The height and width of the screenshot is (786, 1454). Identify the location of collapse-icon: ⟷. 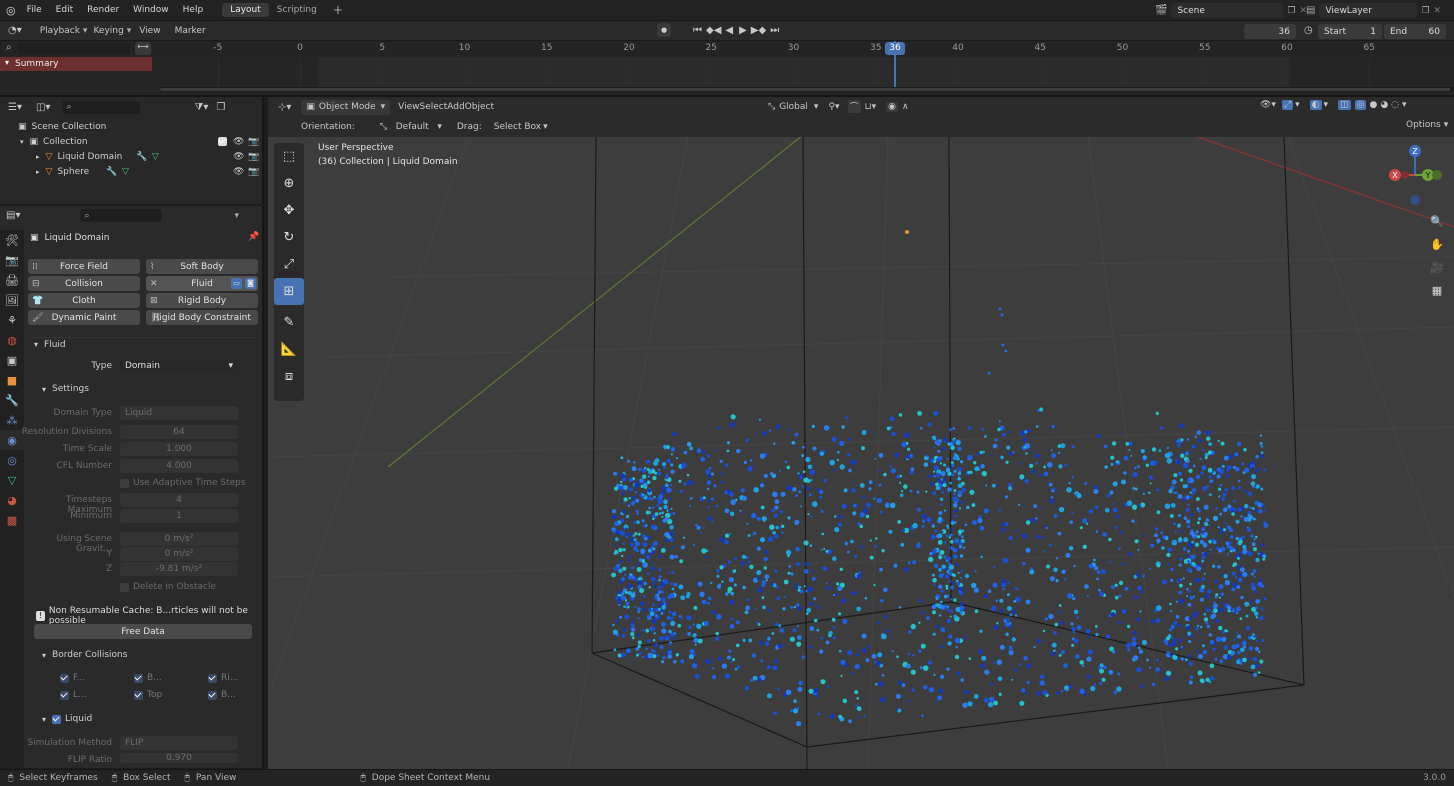
(143, 48).